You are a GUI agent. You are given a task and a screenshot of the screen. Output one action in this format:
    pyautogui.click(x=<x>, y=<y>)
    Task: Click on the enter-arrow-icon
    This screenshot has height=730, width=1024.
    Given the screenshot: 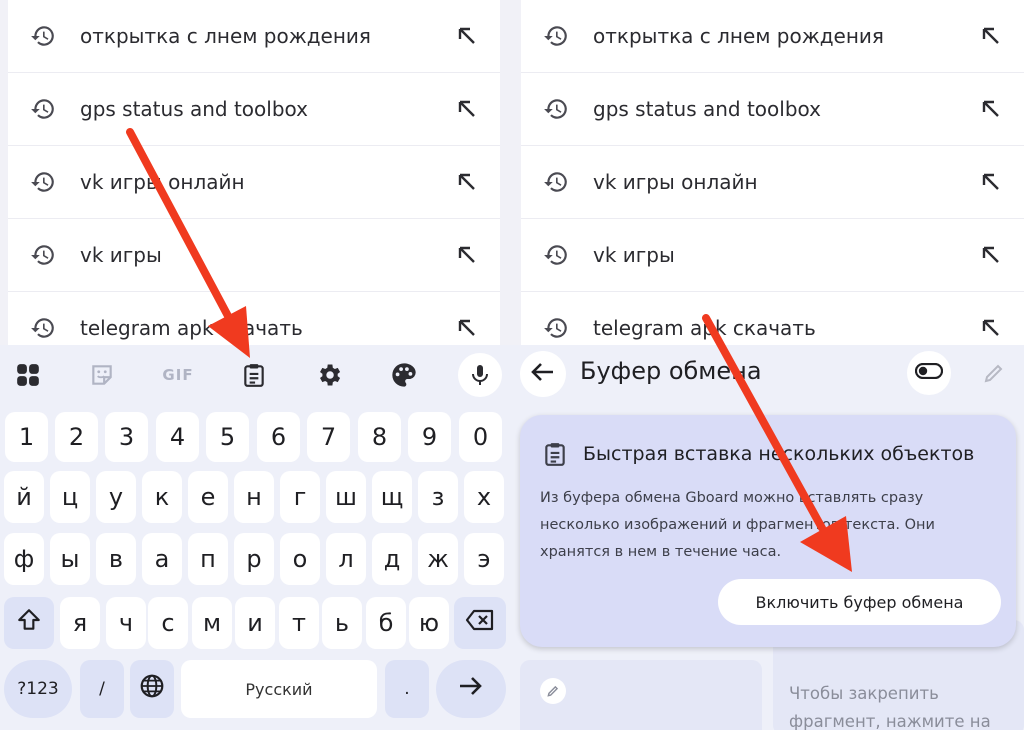 What is the action you would take?
    pyautogui.click(x=471, y=689)
    